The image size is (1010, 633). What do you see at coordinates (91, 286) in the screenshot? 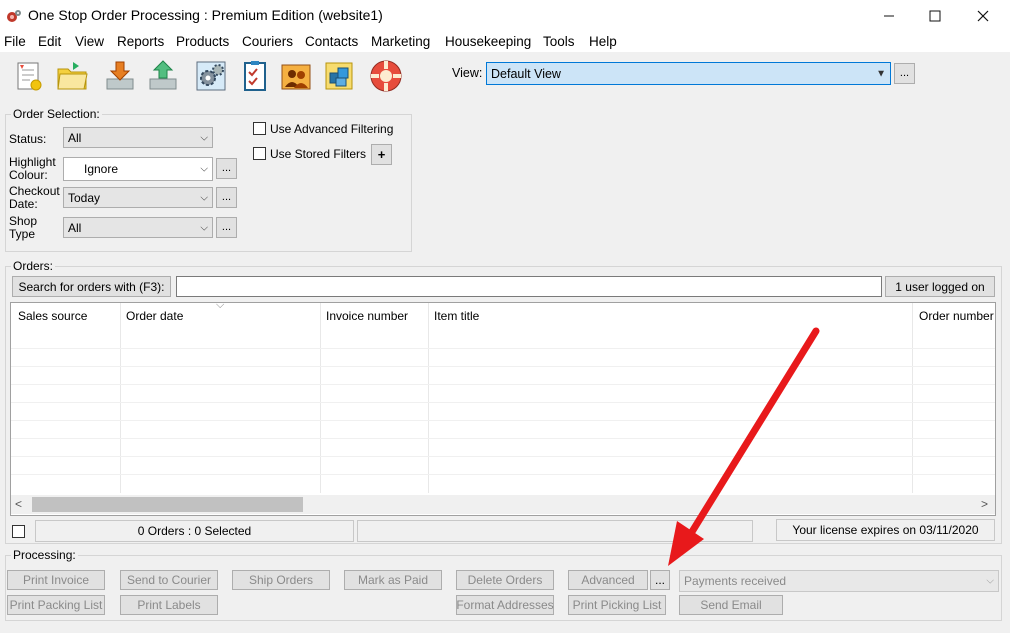
I see `search-orders-button: Search for orders with (F3):` at bounding box center [91, 286].